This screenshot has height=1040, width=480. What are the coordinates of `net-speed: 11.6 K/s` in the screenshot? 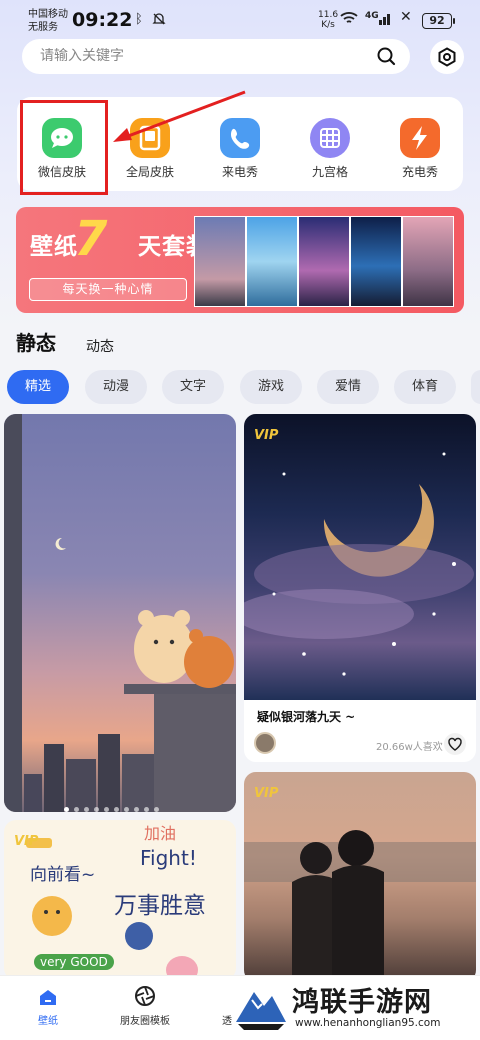 It's located at (328, 20).